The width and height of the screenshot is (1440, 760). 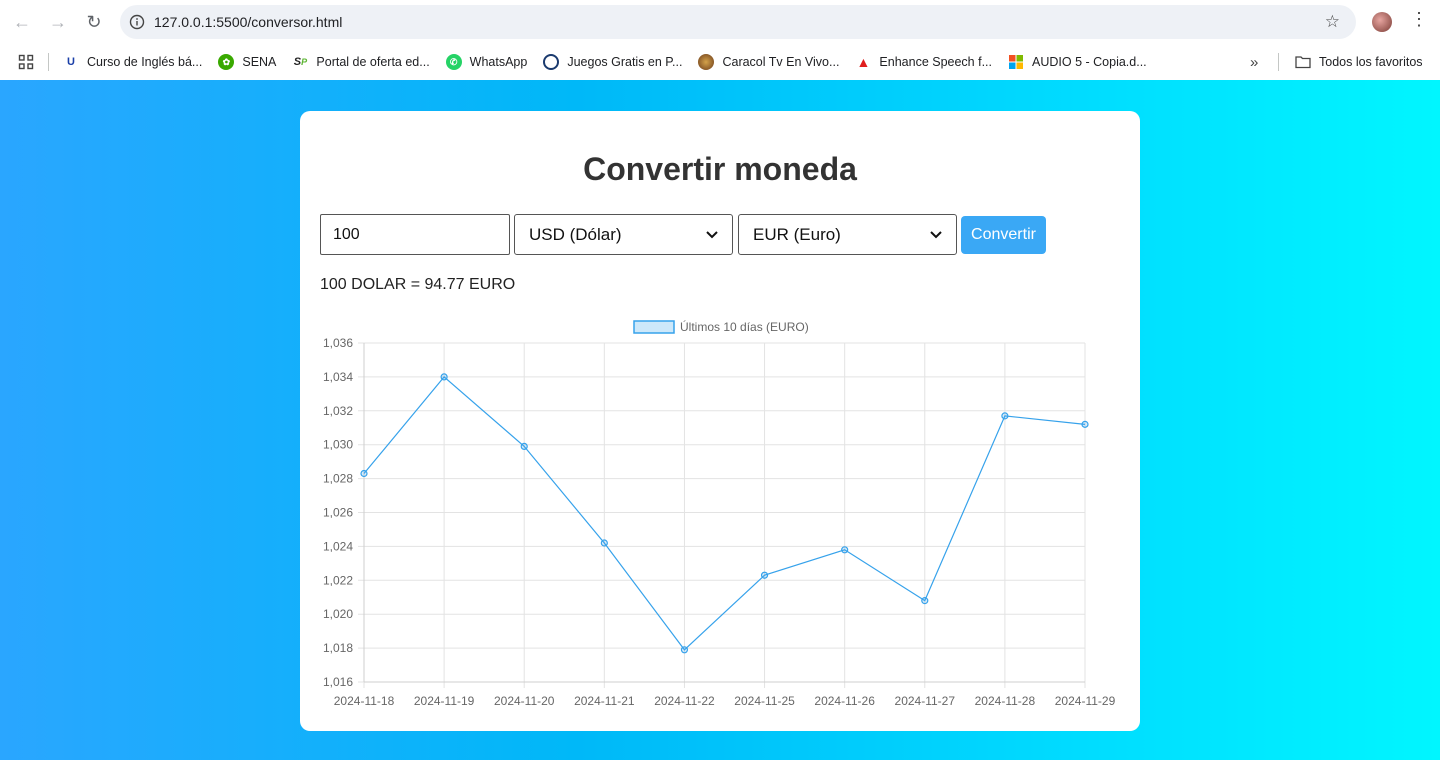 I want to click on x-tick-label: 2024-11-20, so click(x=524, y=701).